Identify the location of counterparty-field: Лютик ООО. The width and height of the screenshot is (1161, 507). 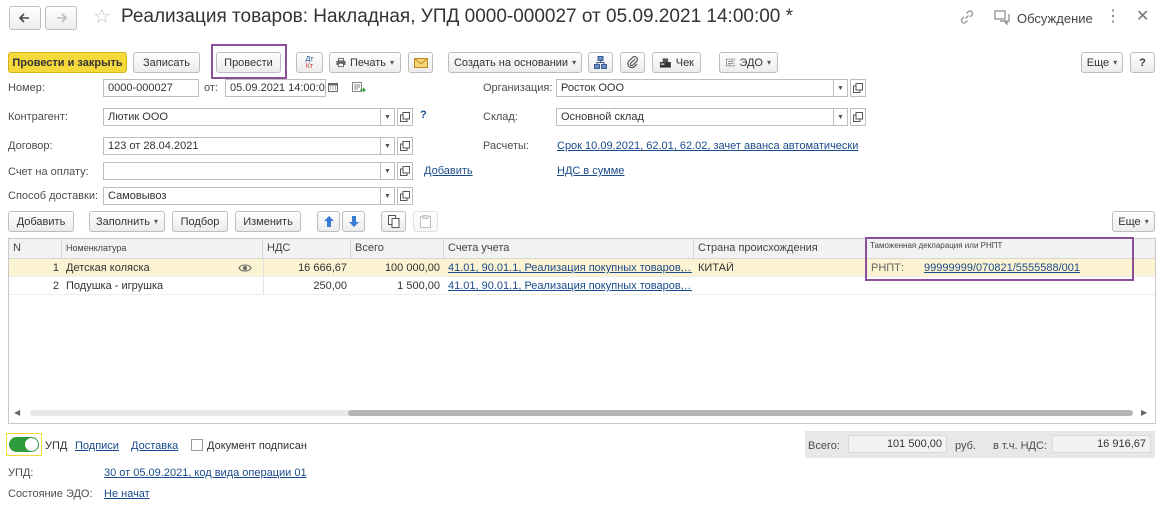
(242, 117).